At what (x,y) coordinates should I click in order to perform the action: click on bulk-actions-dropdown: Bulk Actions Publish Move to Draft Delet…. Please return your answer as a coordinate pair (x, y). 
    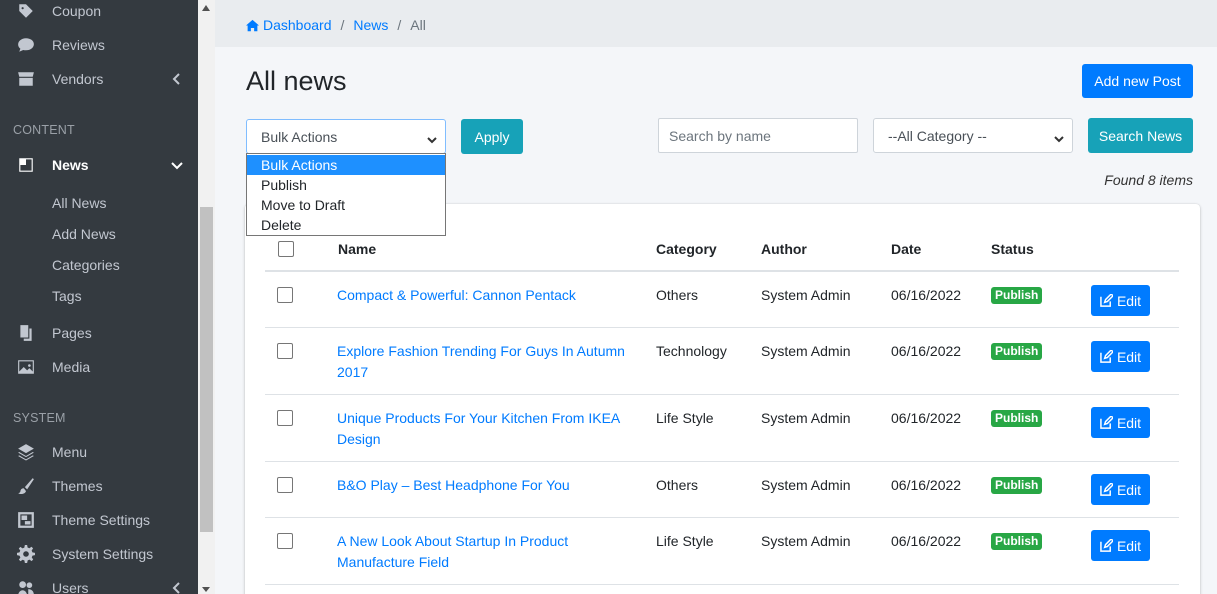
    Looking at the image, I should click on (346, 194).